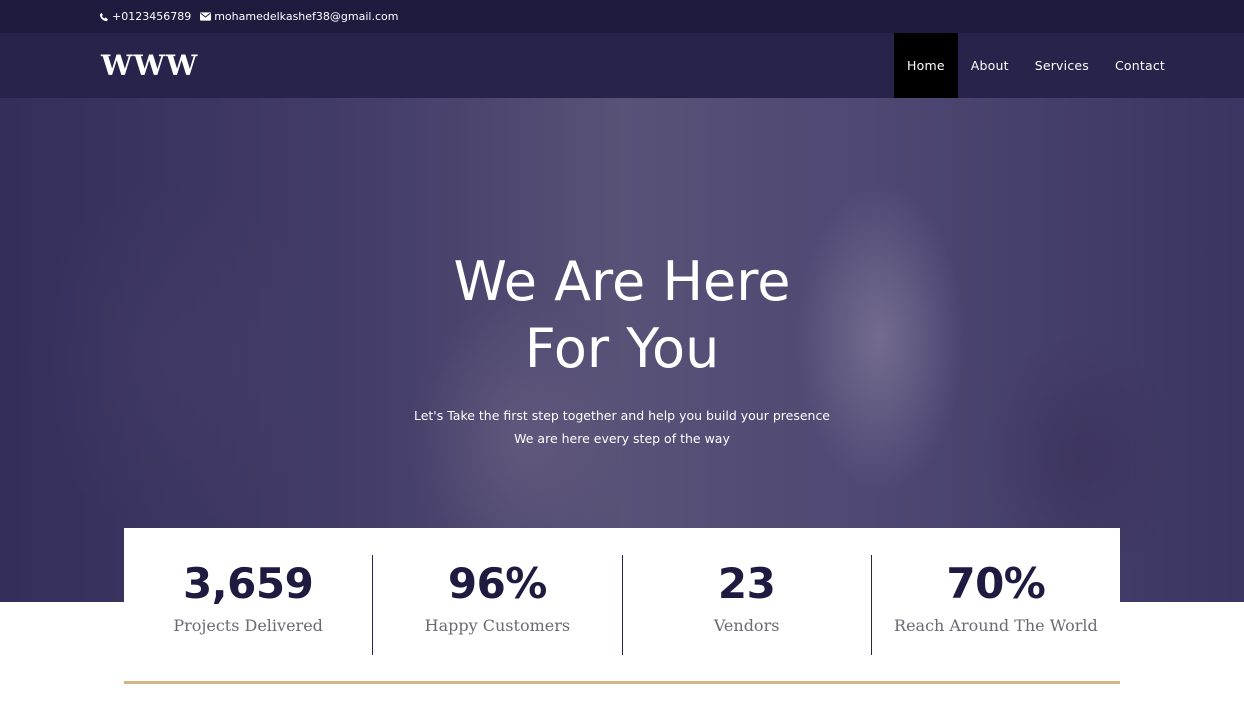 This screenshot has height=720, width=1244. What do you see at coordinates (990, 65) in the screenshot?
I see `nav-item-about: About` at bounding box center [990, 65].